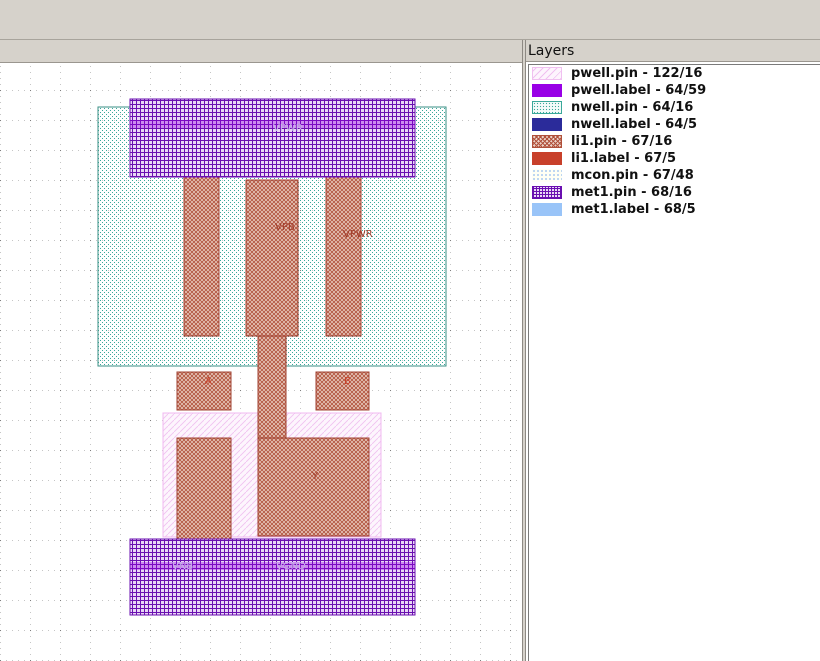  I want to click on met1-vpwr-rail, so click(272, 138).